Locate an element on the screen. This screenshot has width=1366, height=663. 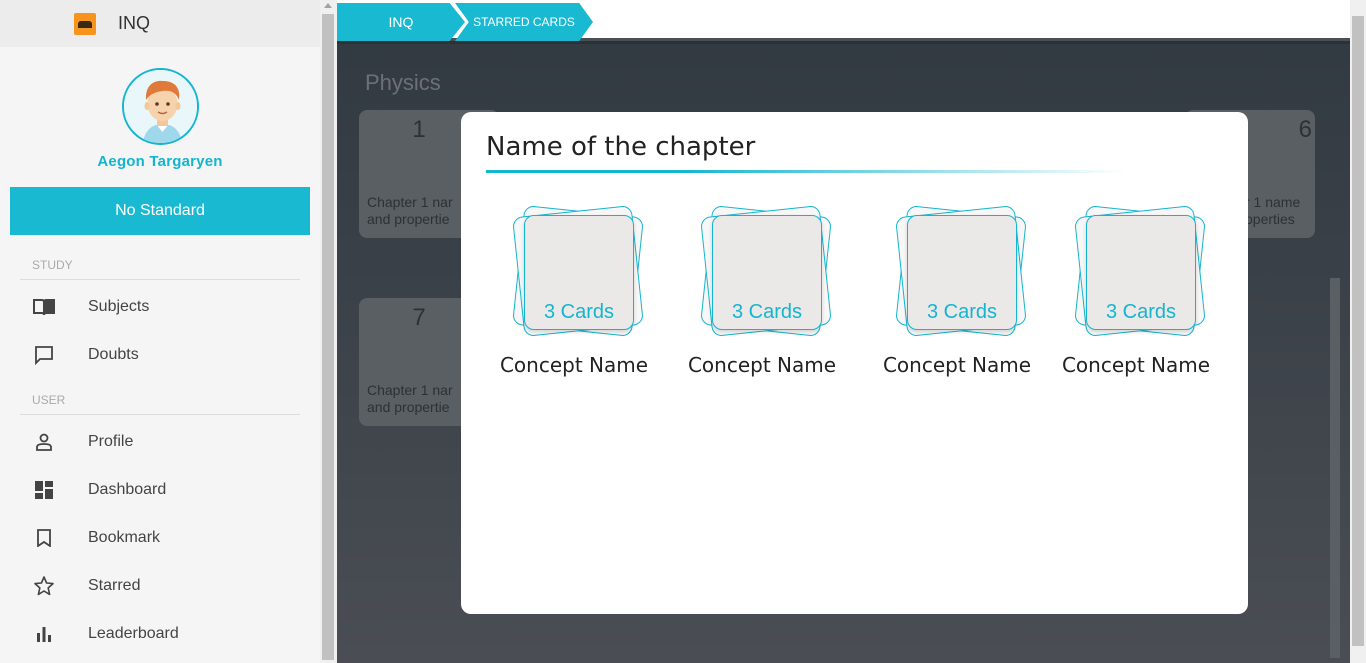
chat-icon is located at coordinates (44, 355).